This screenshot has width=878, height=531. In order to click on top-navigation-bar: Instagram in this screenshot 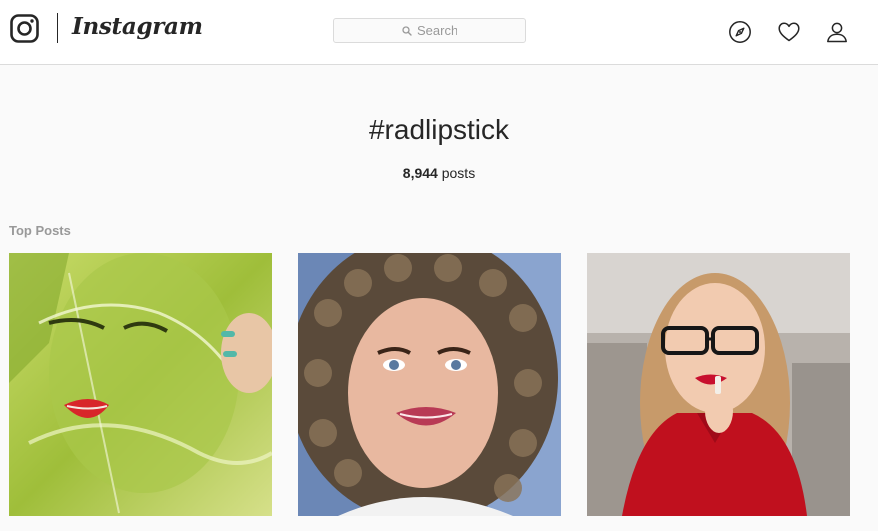, I will do `click(439, 32)`.